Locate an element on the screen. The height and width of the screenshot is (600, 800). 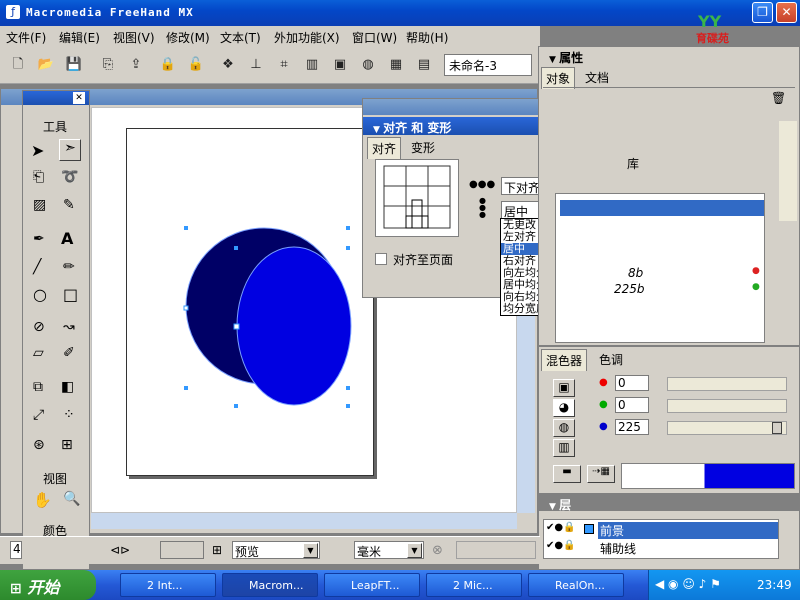
eraser-tool-icon: ▱ is located at coordinates (38, 353).